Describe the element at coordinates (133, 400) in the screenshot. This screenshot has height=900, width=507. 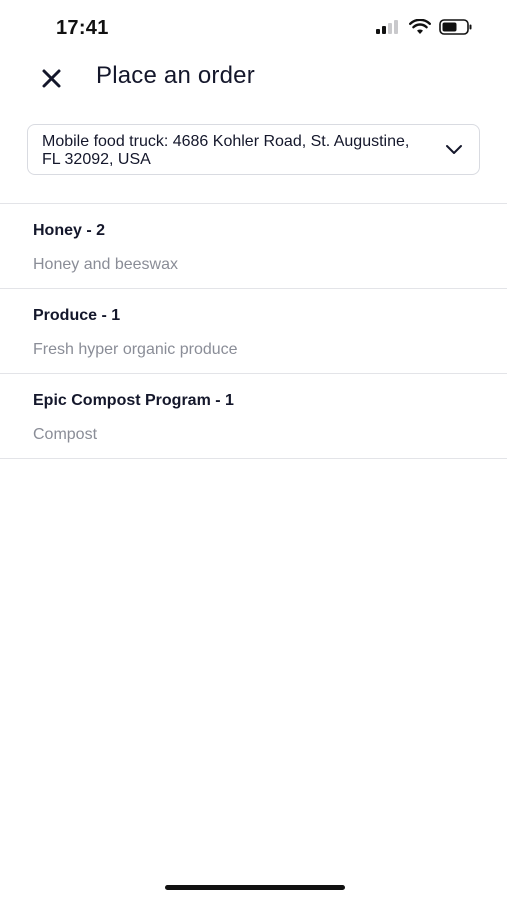
I see `item-title: Epic Compost Program - 1` at that location.